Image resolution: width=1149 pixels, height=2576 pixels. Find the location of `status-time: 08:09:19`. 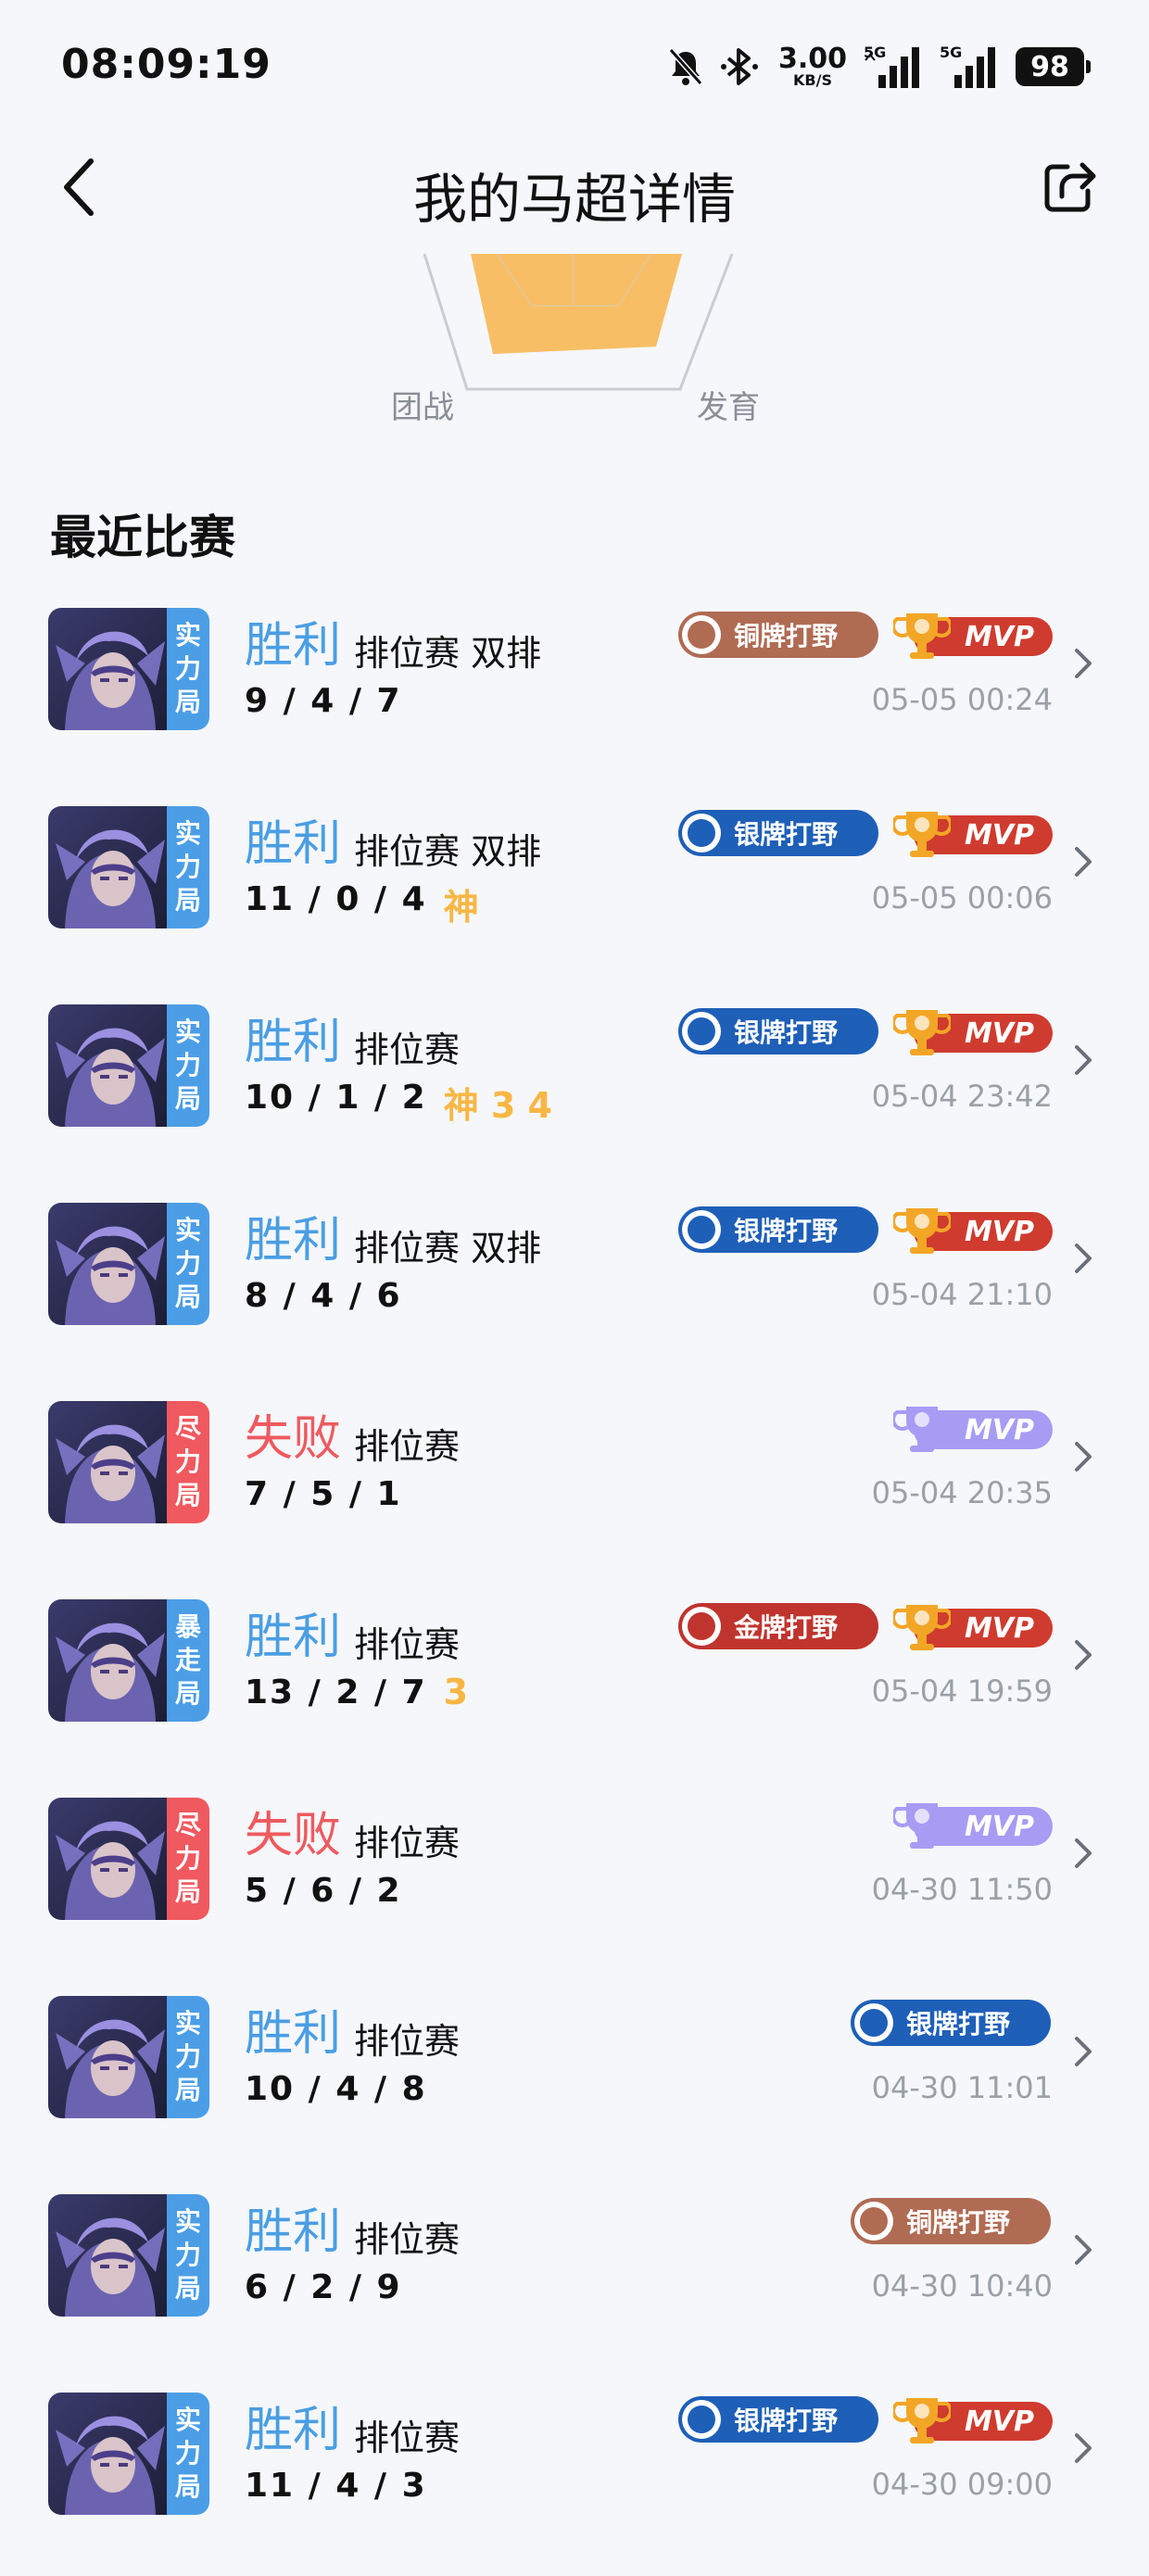

status-time: 08:09:19 is located at coordinates (166, 64).